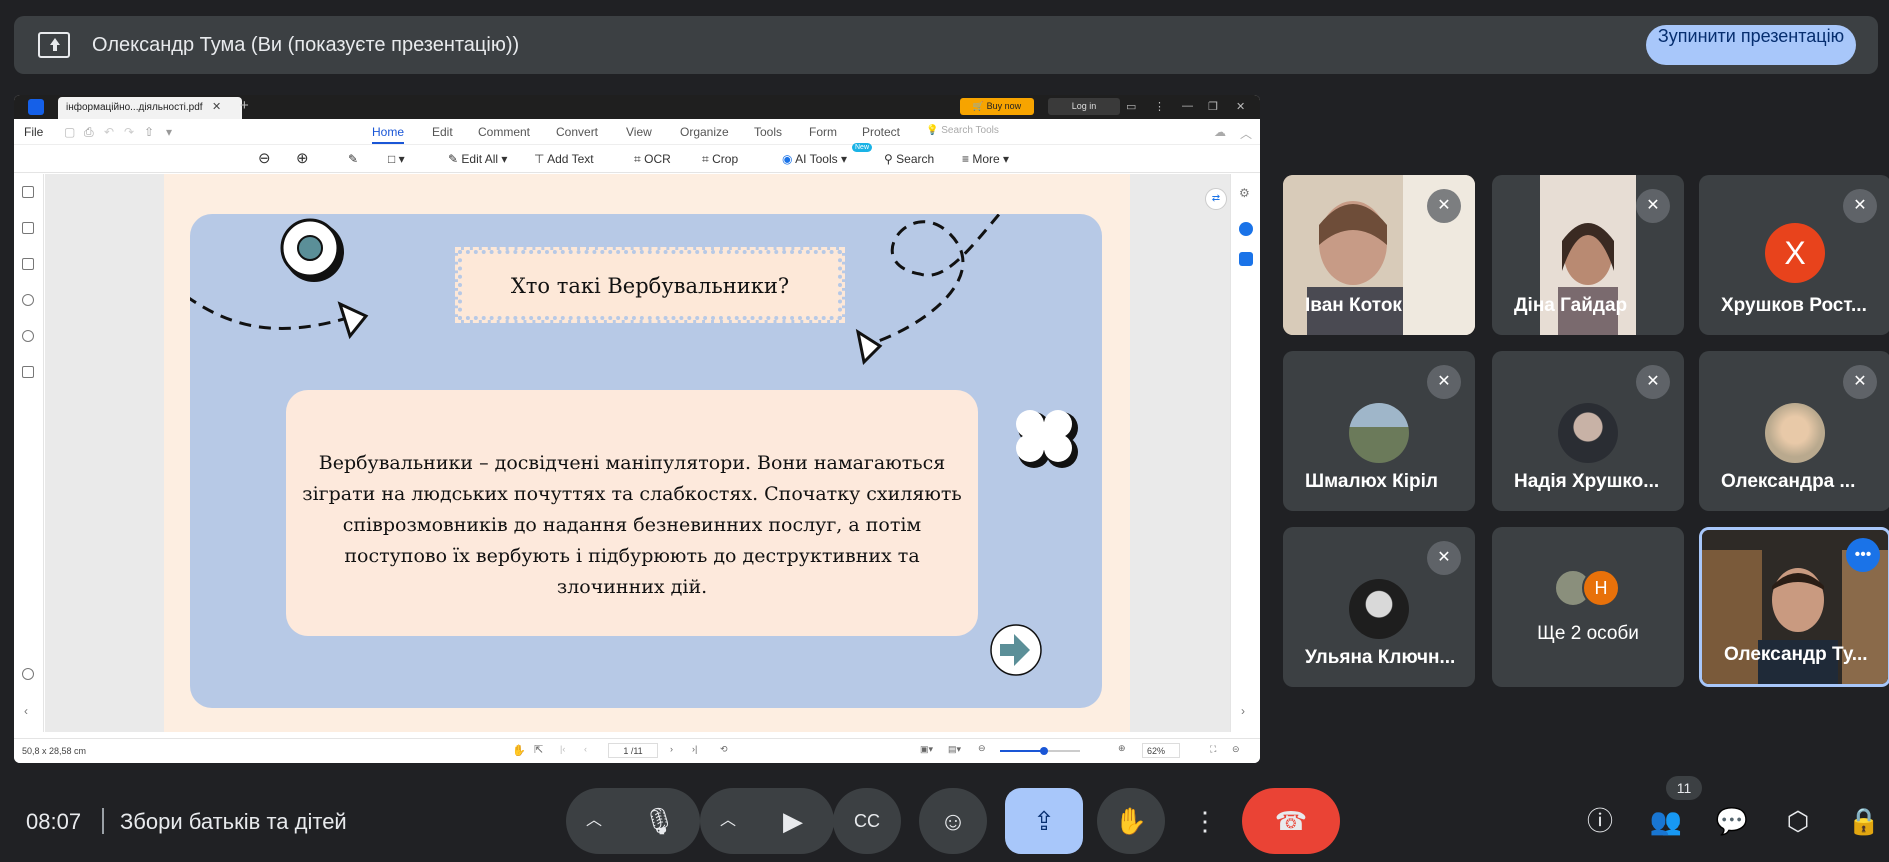  I want to click on ocr-button: ⌗ OCR, so click(652, 159).